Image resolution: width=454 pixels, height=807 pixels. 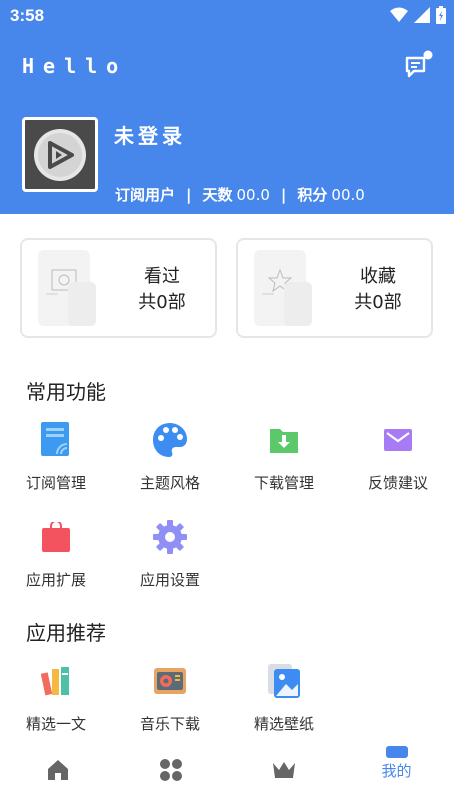 I want to click on play-logo-icon, so click(x=60, y=154).